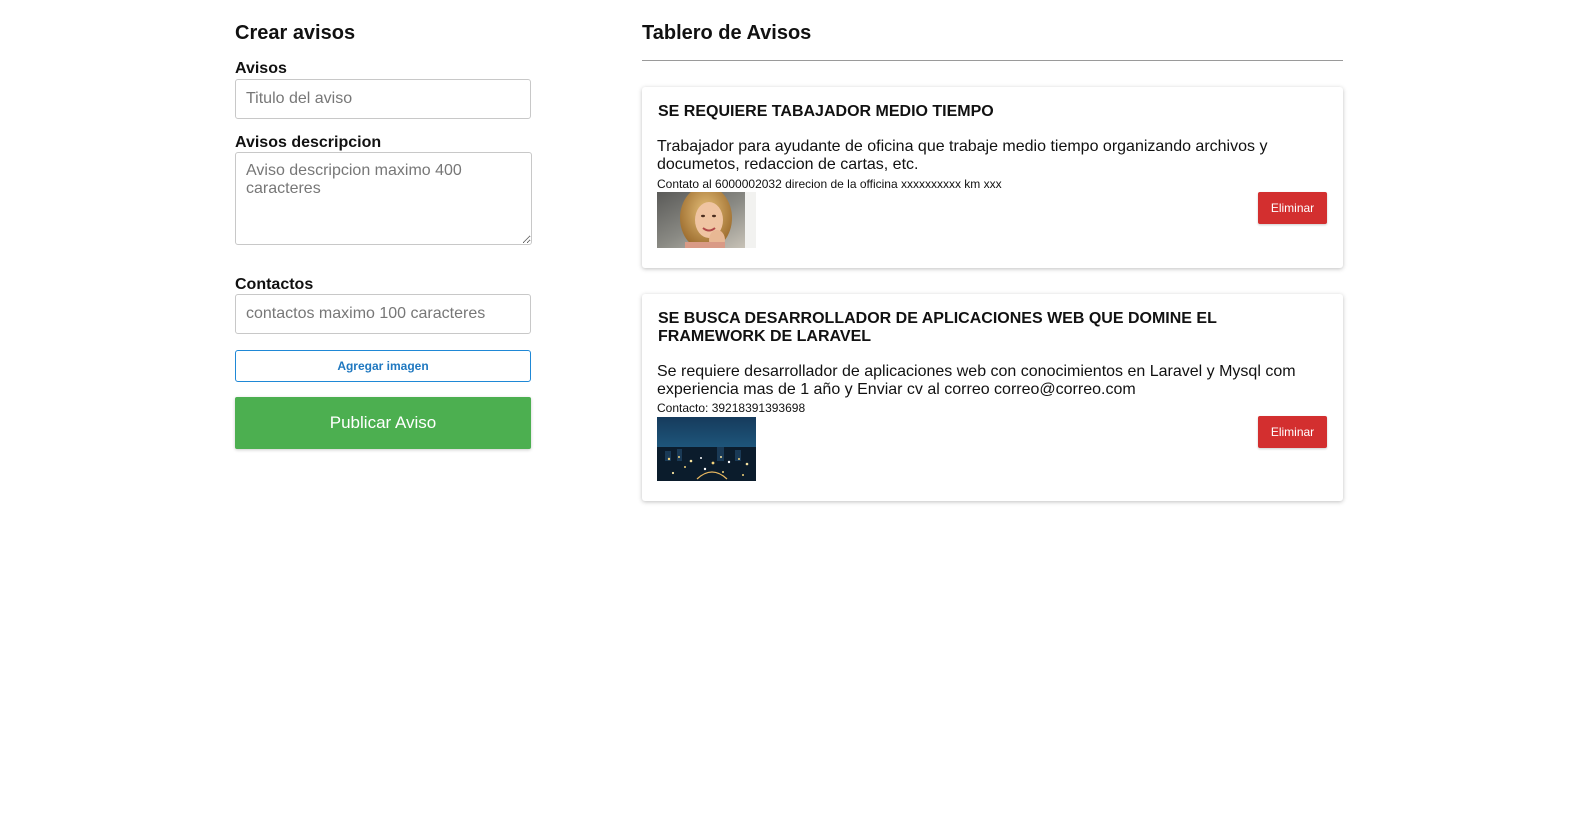 The width and height of the screenshot is (1586, 817). What do you see at coordinates (727, 33) in the screenshot?
I see `board-title: Tablero de Avisos` at bounding box center [727, 33].